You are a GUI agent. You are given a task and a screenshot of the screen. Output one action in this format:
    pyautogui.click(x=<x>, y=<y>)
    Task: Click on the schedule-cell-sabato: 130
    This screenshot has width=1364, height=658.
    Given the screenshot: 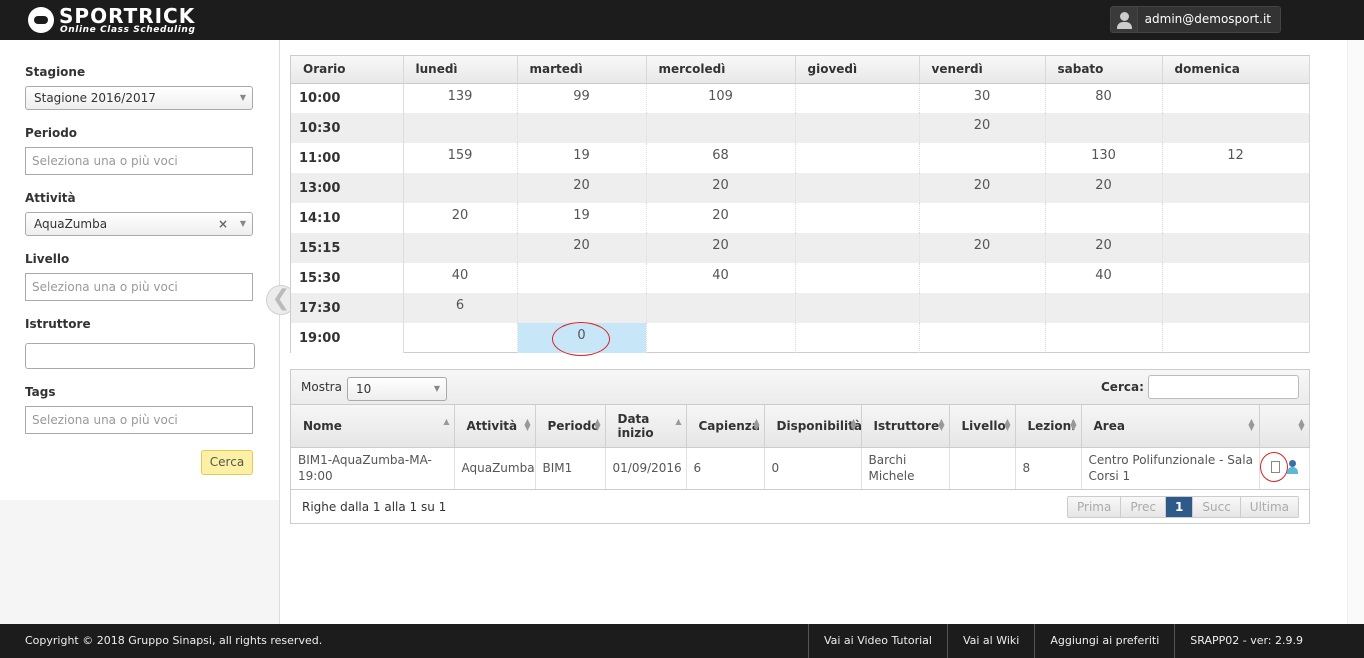 What is the action you would take?
    pyautogui.click(x=1104, y=158)
    